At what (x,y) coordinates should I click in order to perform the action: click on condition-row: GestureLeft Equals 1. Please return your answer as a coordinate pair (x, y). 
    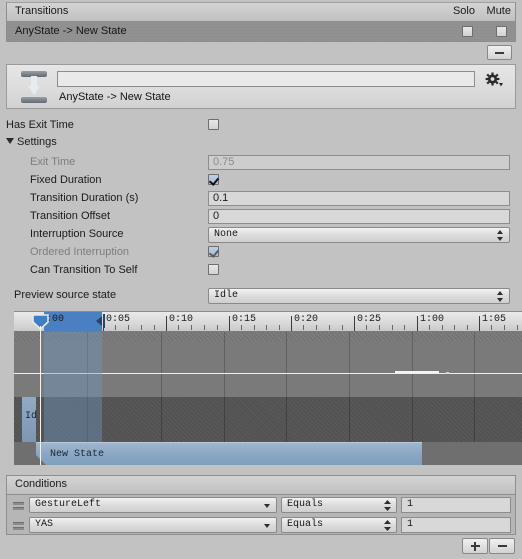
    Looking at the image, I should click on (261, 505).